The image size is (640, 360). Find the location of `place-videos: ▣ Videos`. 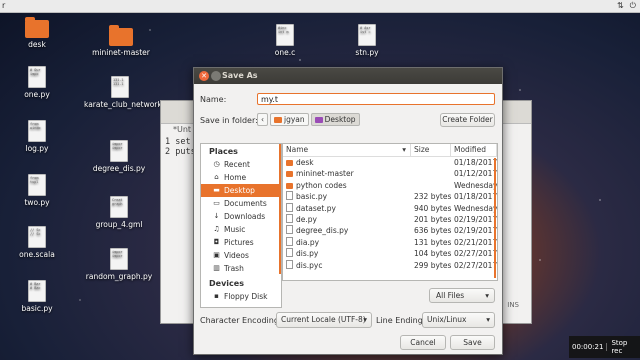

place-videos: ▣ Videos is located at coordinates (241, 255).